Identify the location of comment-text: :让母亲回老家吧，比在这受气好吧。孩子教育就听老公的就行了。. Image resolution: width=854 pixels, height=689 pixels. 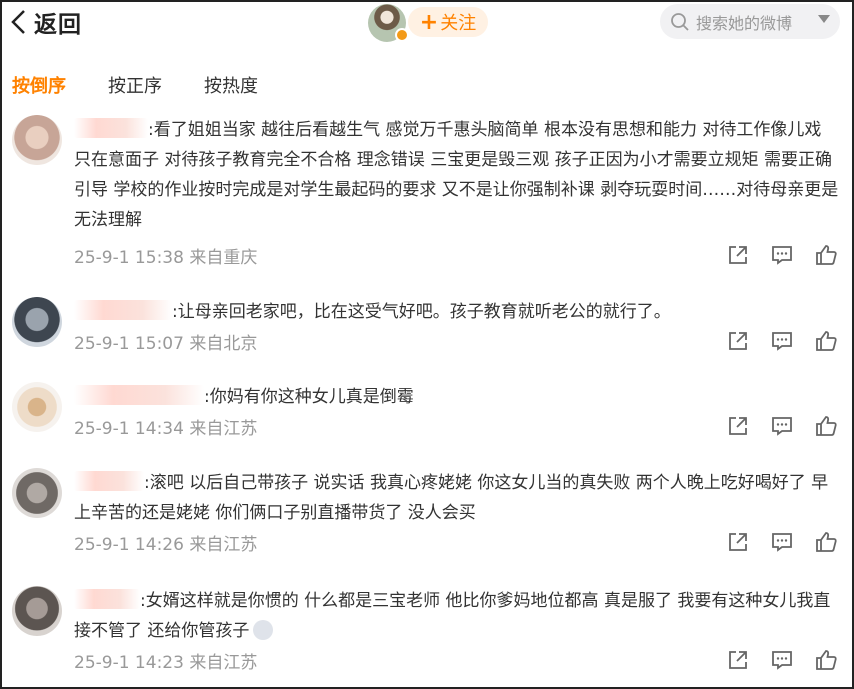
(458, 312).